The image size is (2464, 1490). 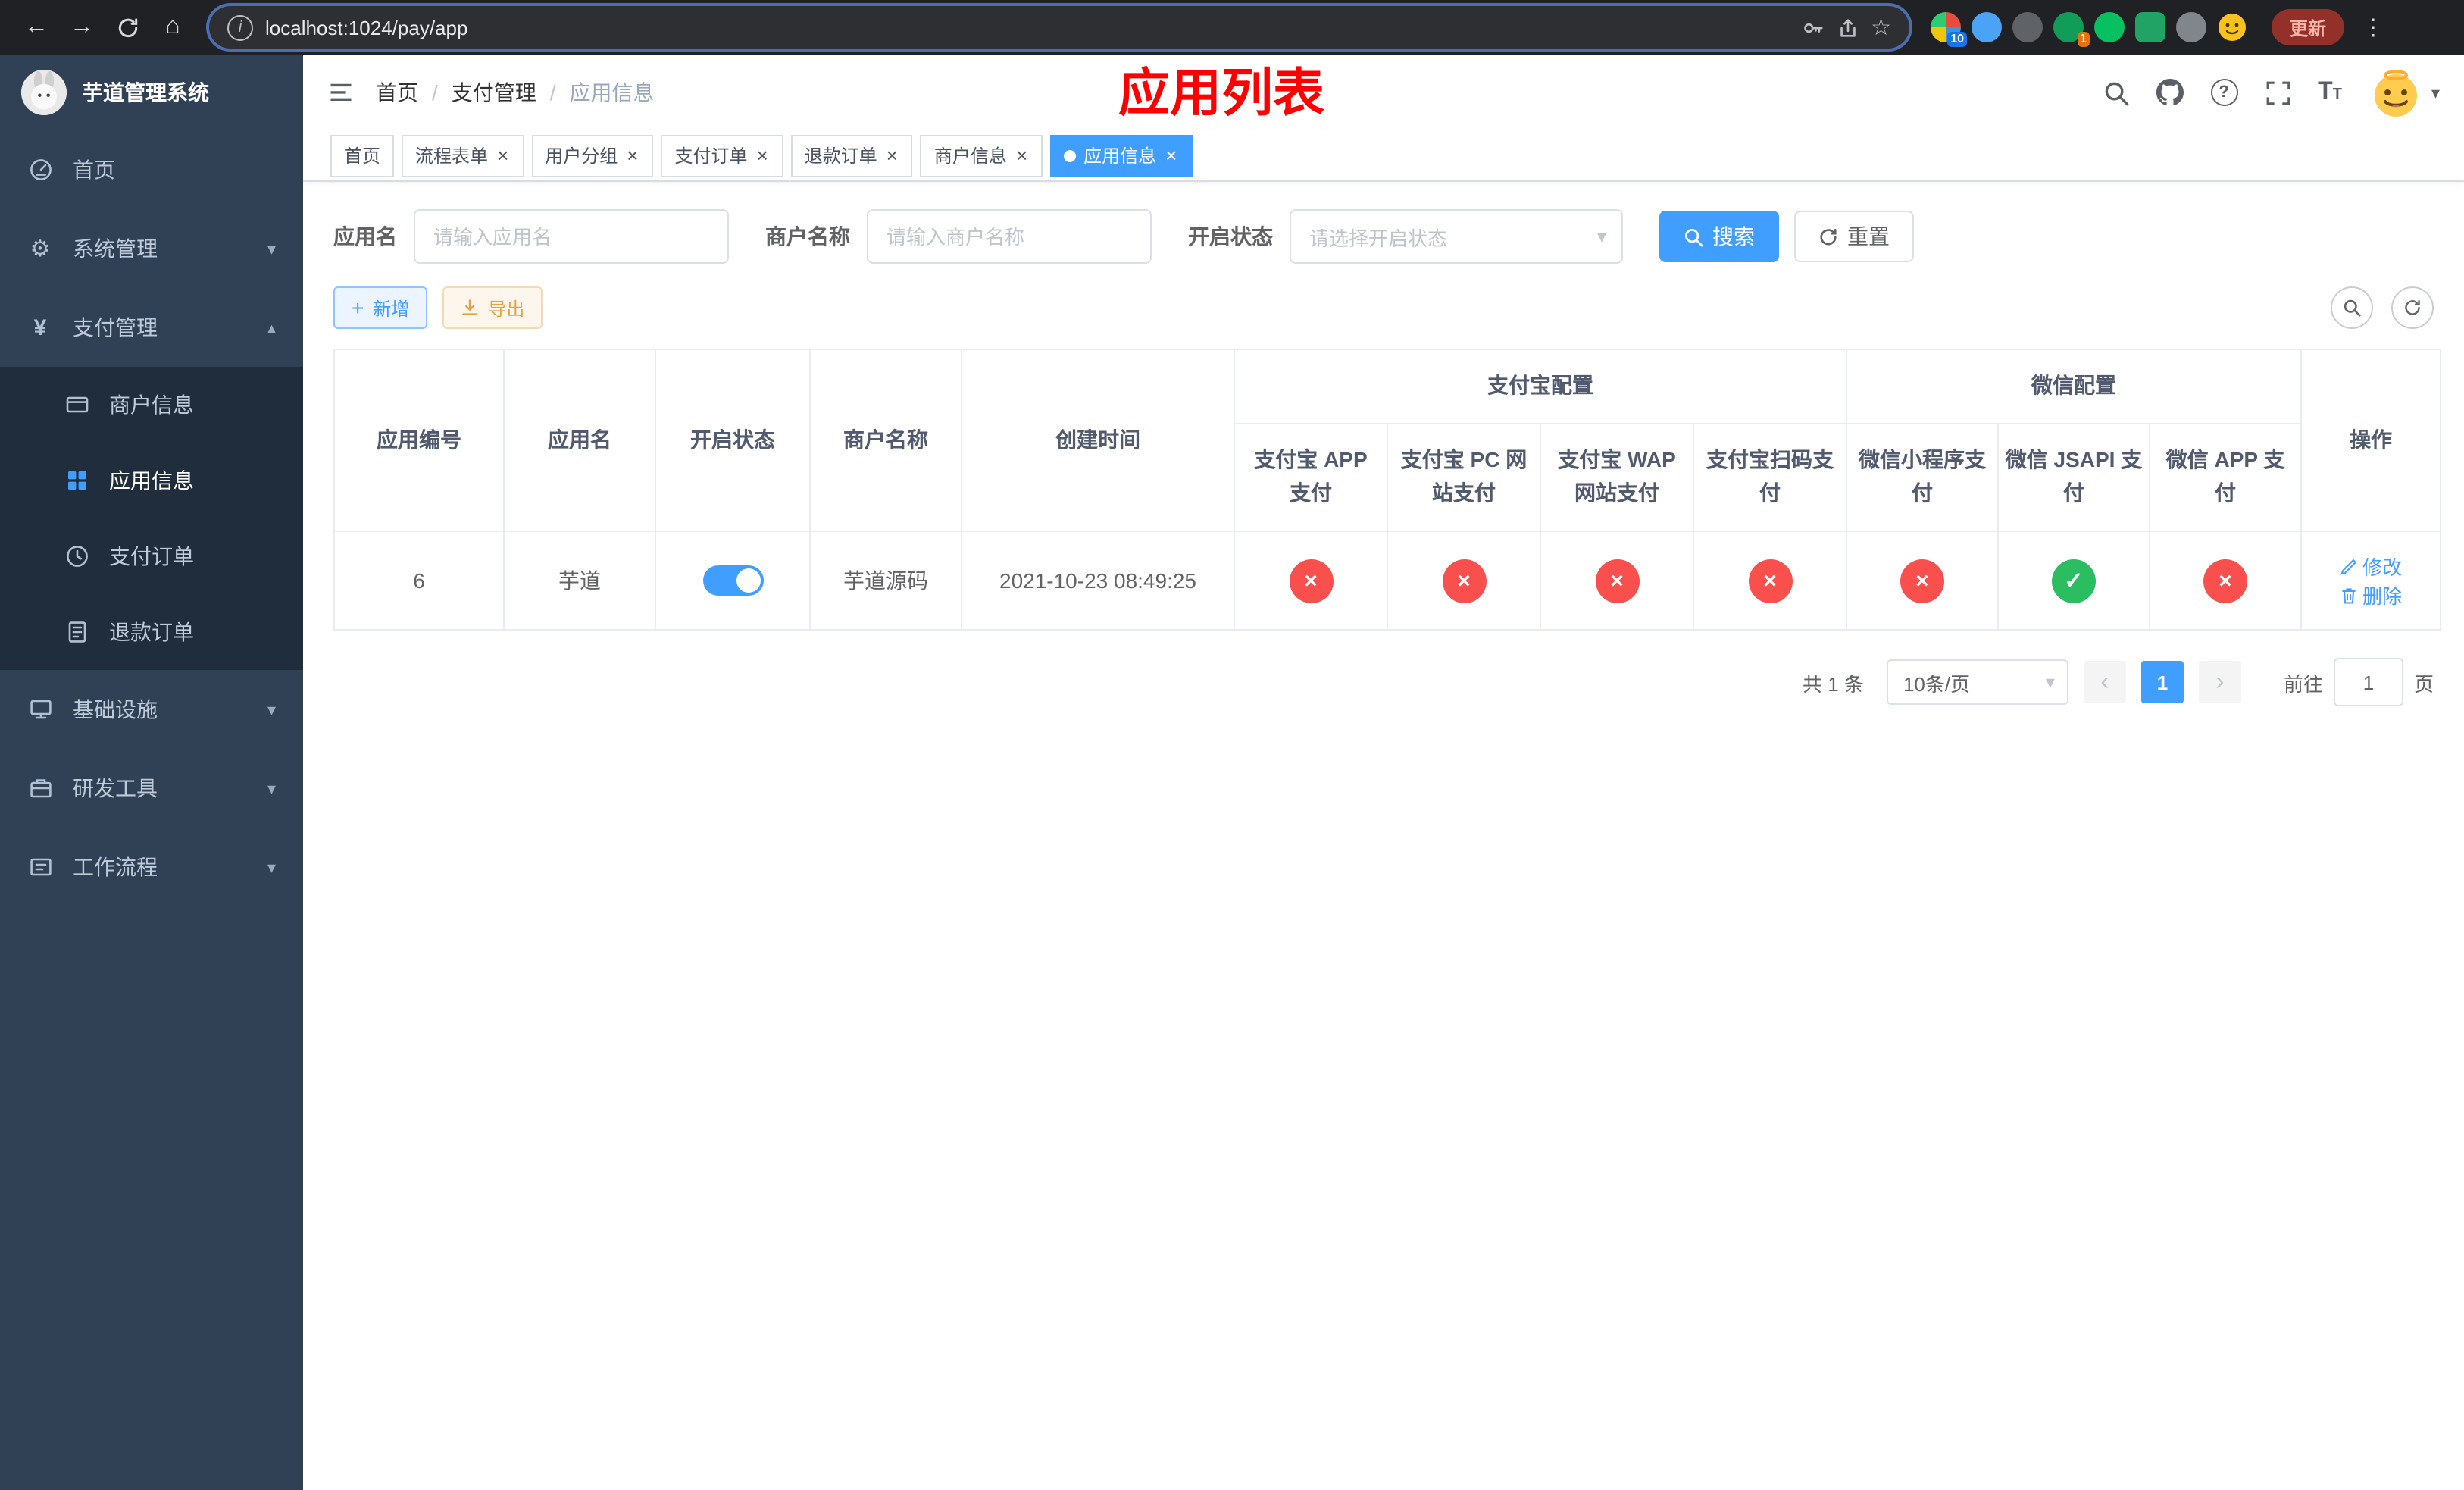 I want to click on password-key-icon, so click(x=1812, y=28).